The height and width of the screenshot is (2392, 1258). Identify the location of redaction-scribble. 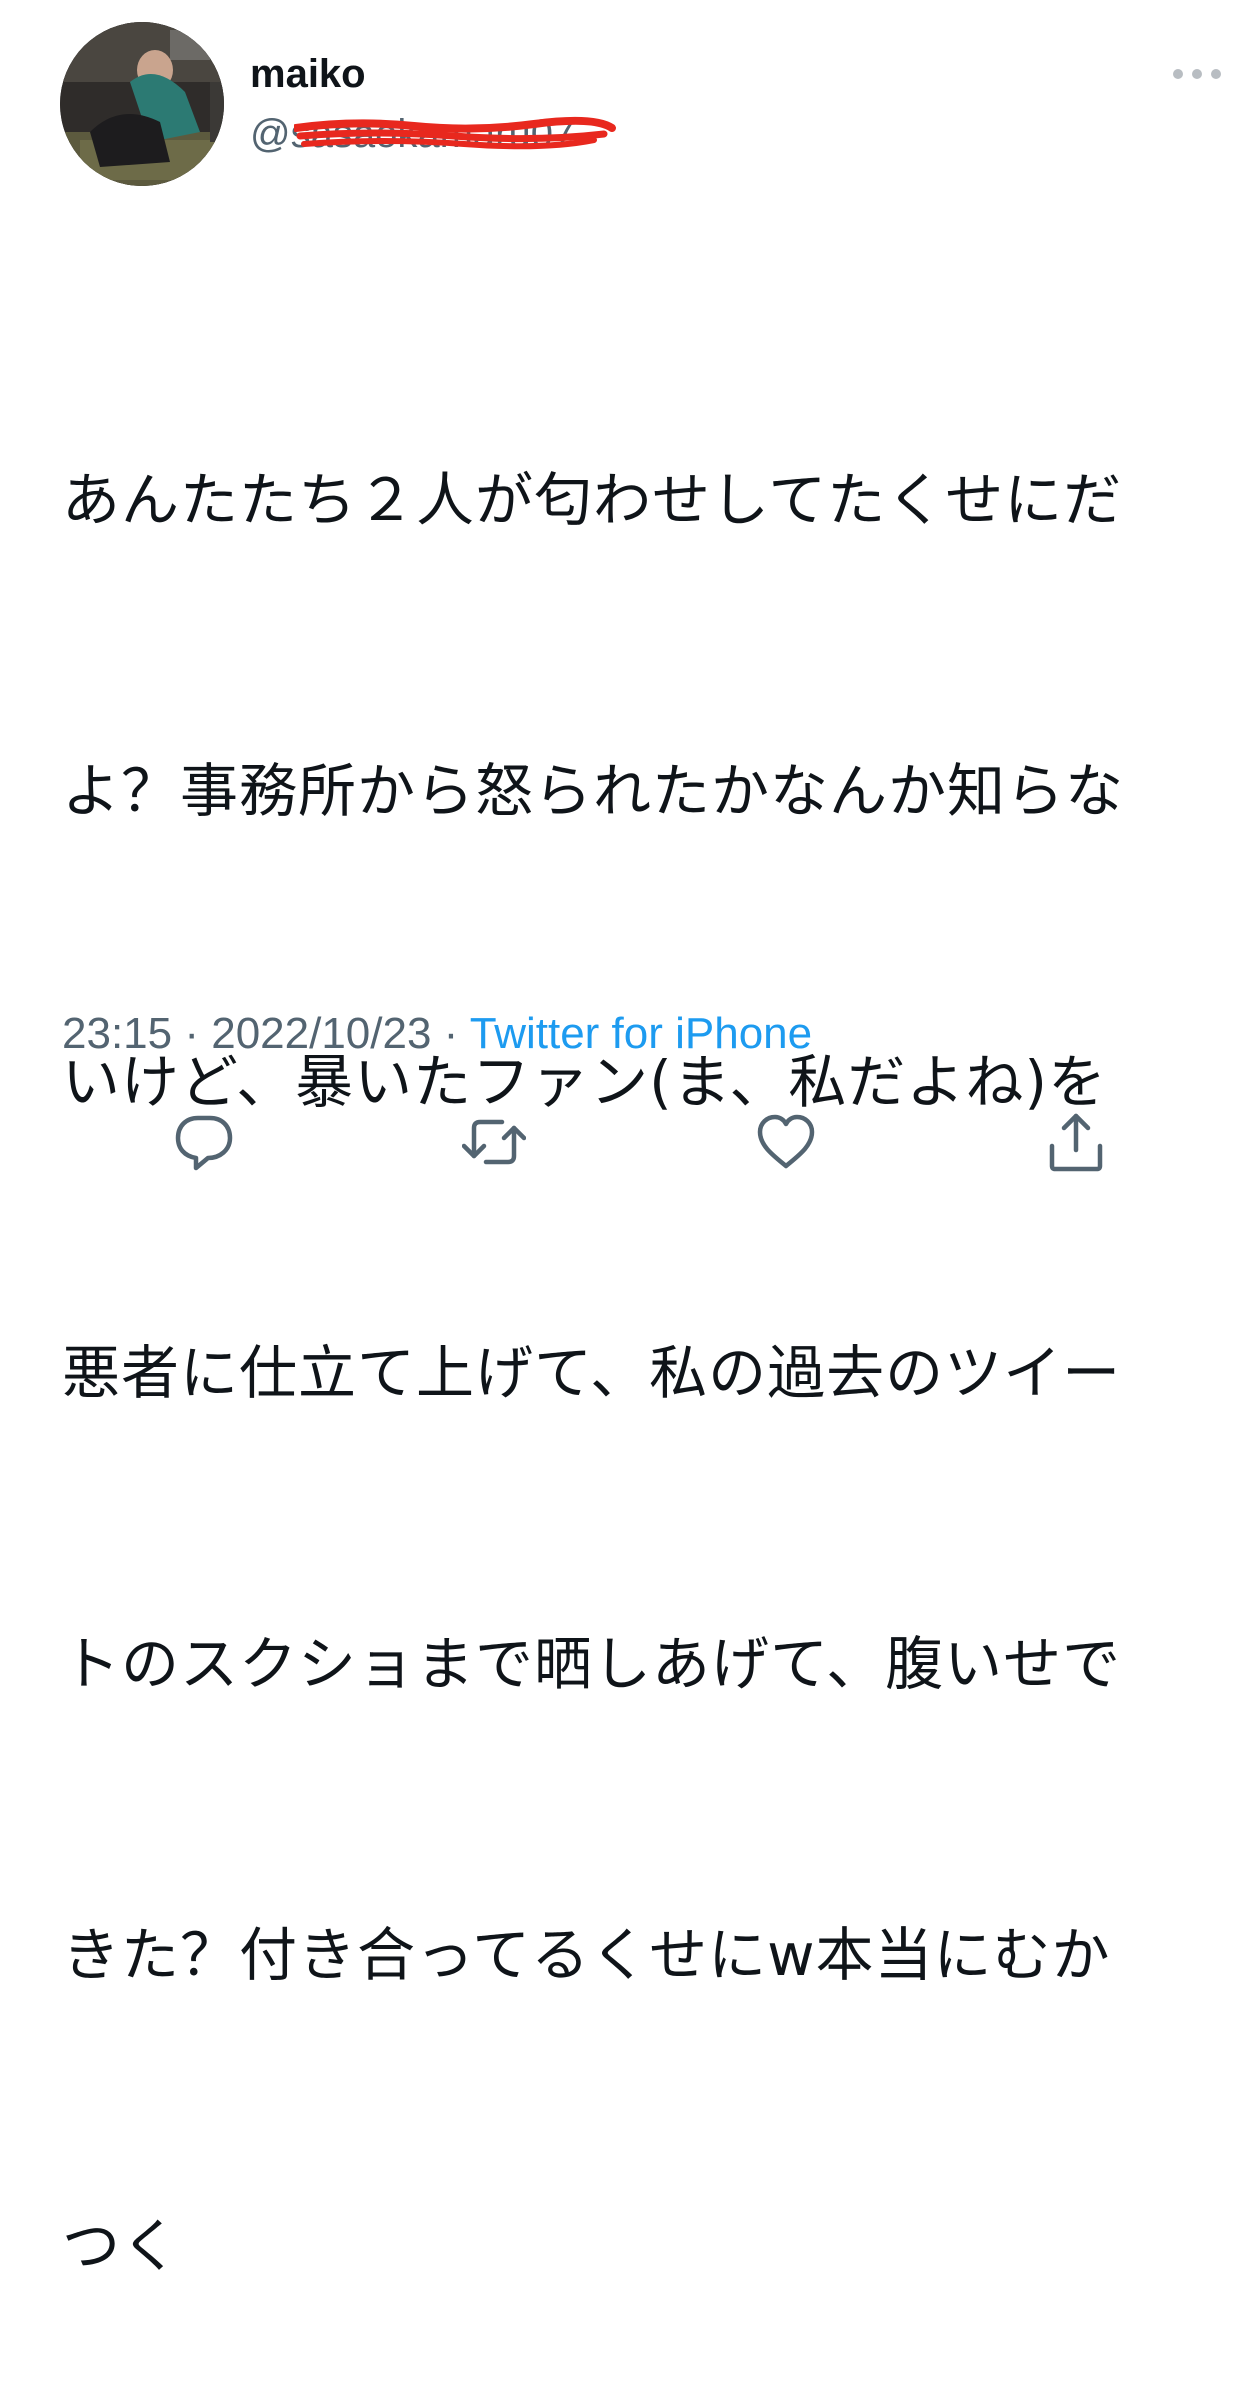
(455, 133).